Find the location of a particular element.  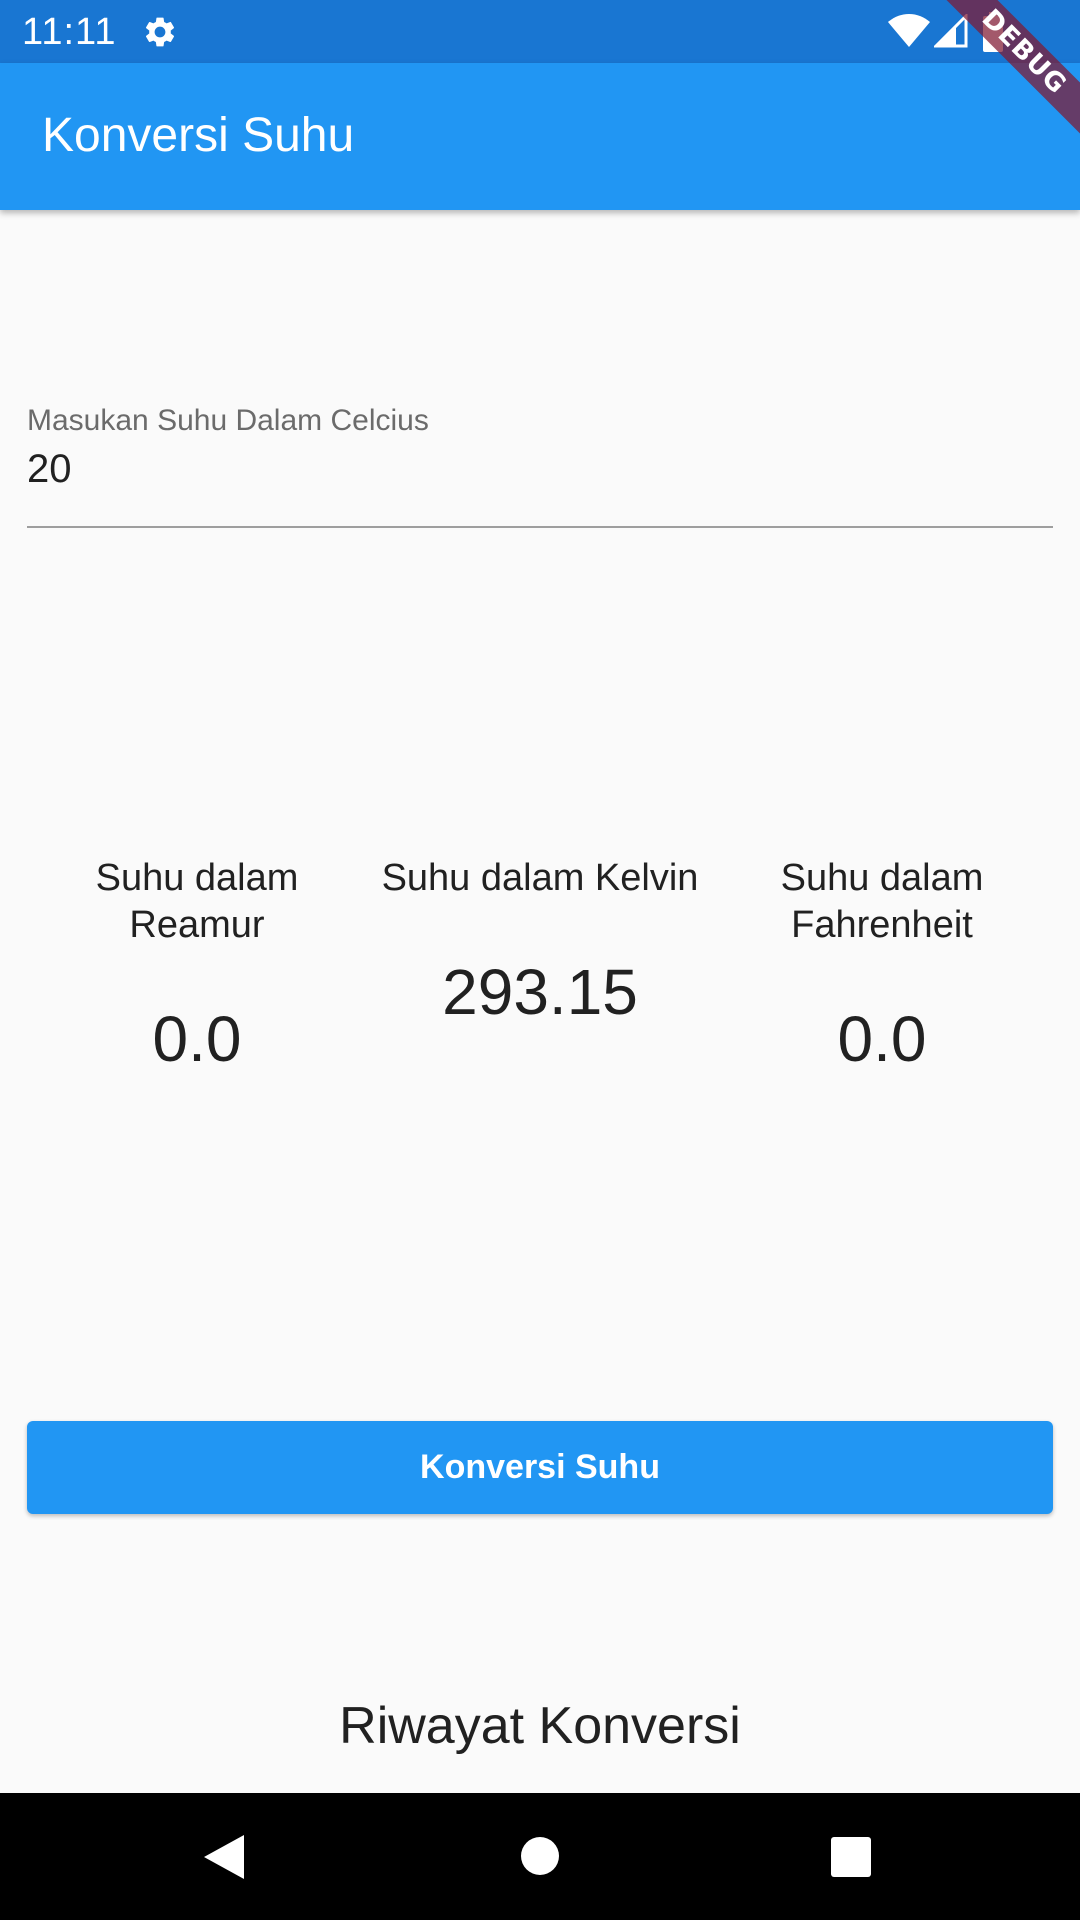

recent-apps-icon is located at coordinates (851, 1857).